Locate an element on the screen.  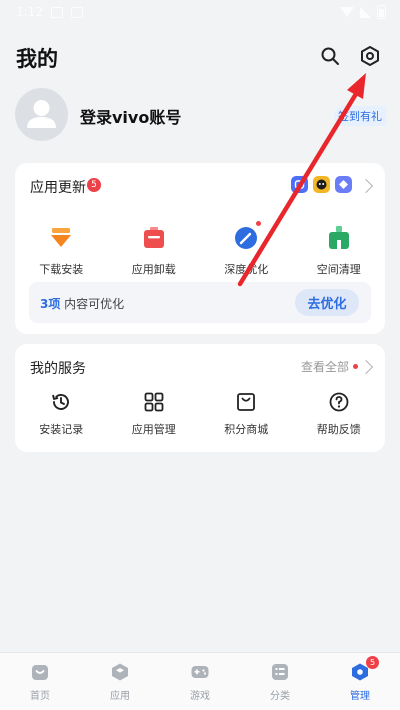
tools-row: 下载安装 应用卸载 深度优化 空间清理 is located at coordinates (200, 249).